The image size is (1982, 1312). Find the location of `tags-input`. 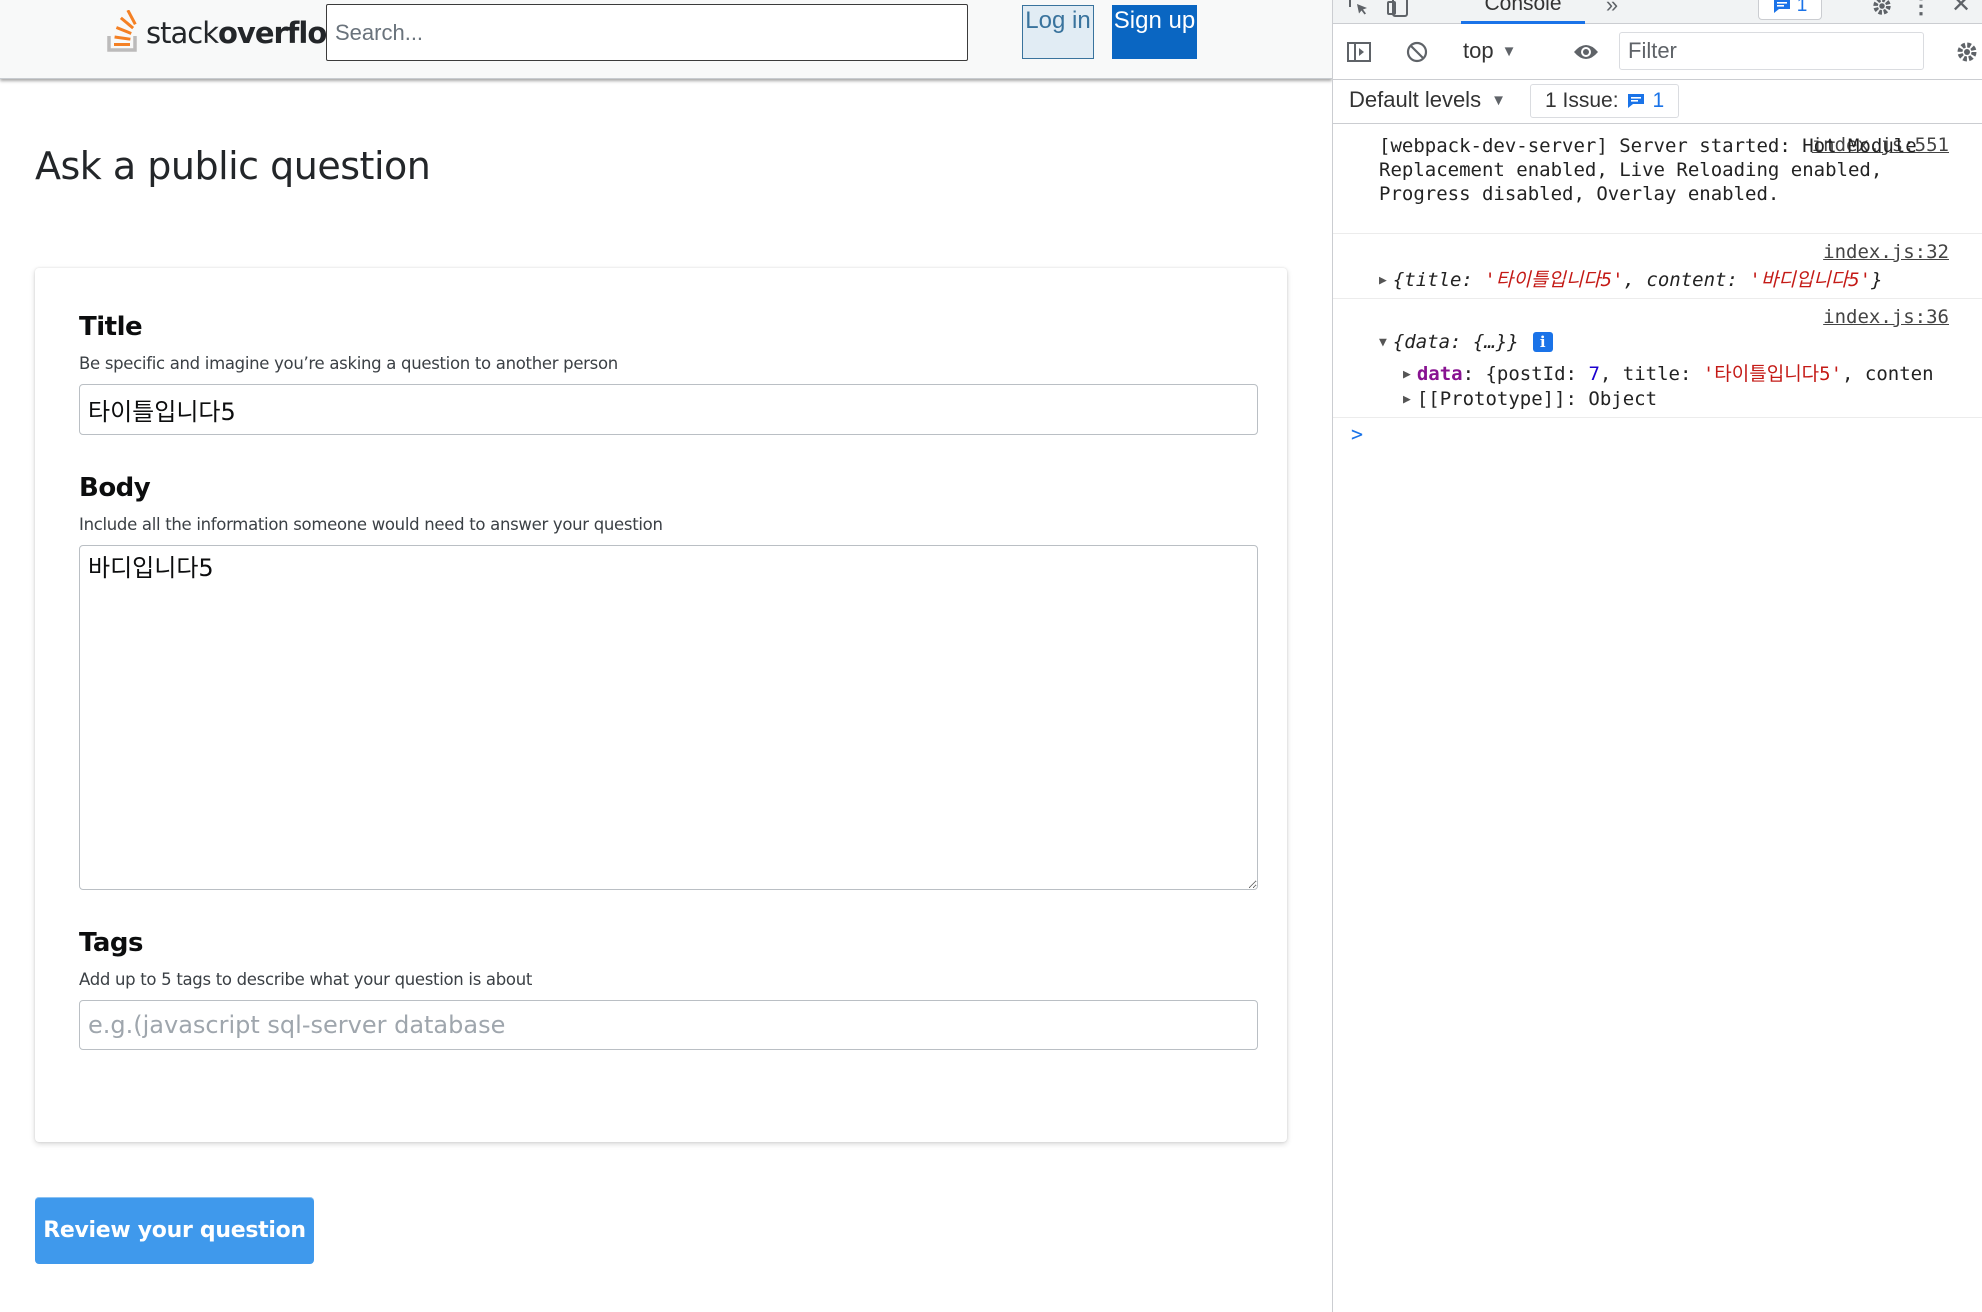

tags-input is located at coordinates (668, 1025).